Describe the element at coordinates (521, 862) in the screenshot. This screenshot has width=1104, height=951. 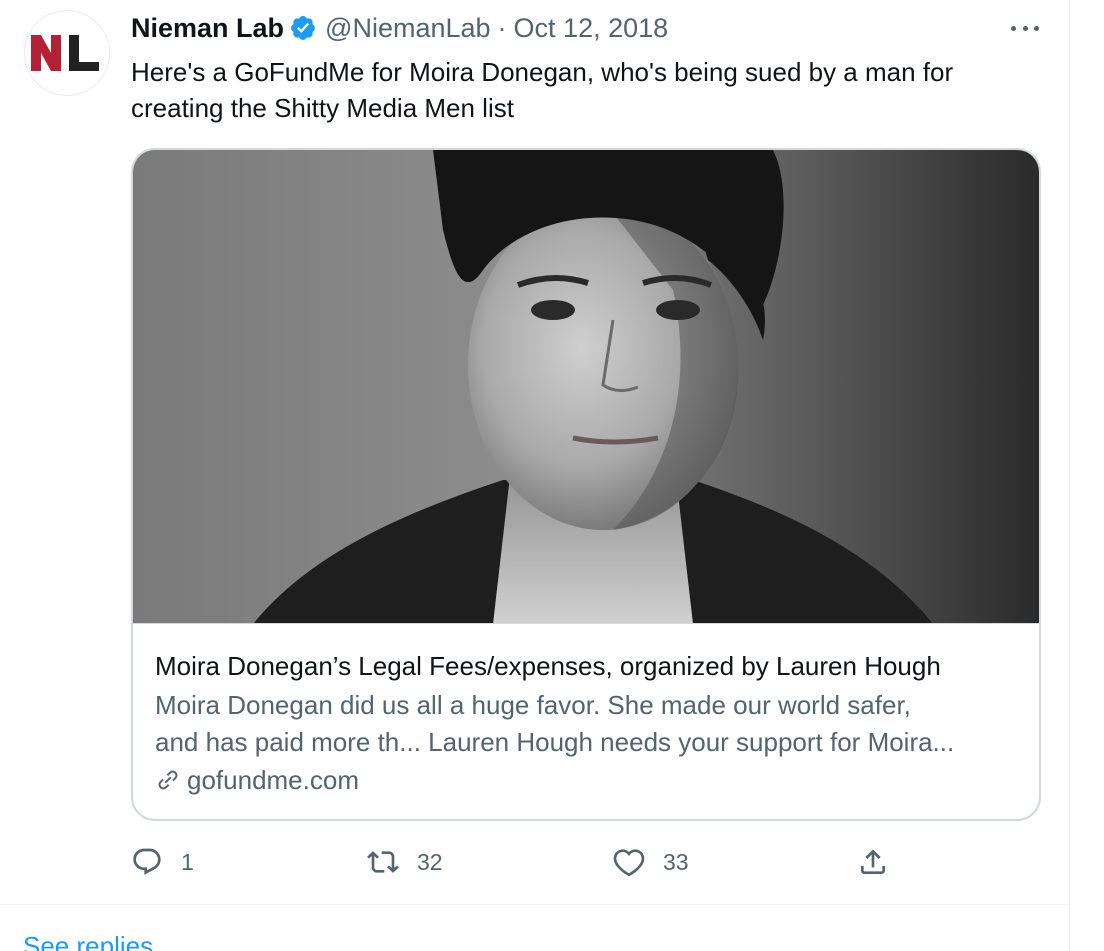
I see `tweet-actions: 1 32 33` at that location.